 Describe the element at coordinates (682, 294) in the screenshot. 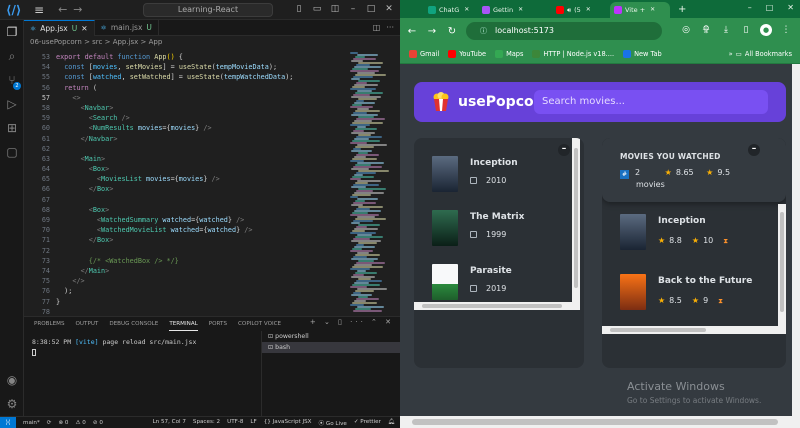

I see `list-item: Back to the Future ★ 8.5 ★ 9 ⧗` at that location.